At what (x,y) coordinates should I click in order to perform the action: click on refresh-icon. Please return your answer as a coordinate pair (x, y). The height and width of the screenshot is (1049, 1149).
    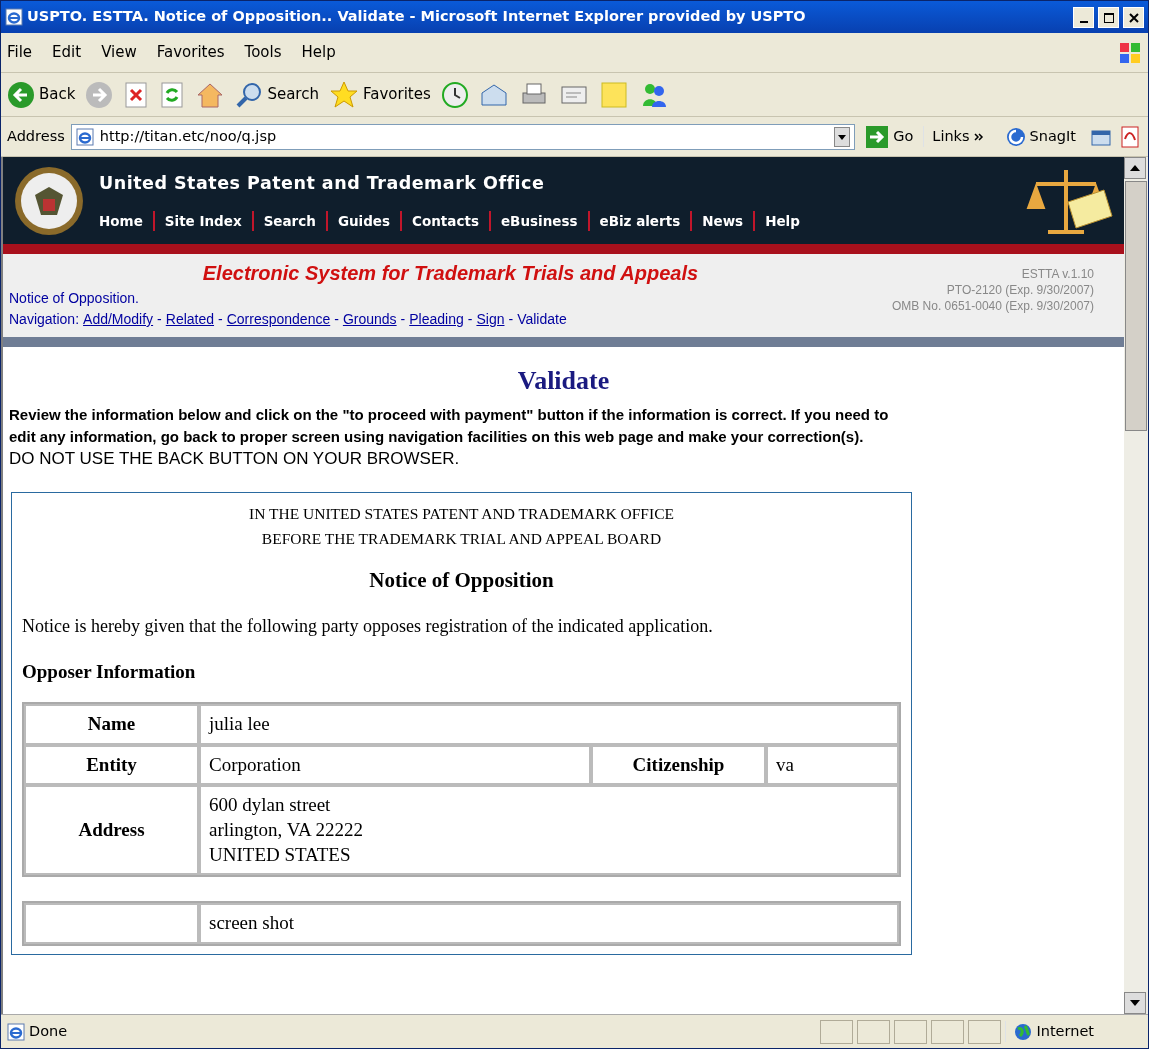
    Looking at the image, I should click on (172, 94).